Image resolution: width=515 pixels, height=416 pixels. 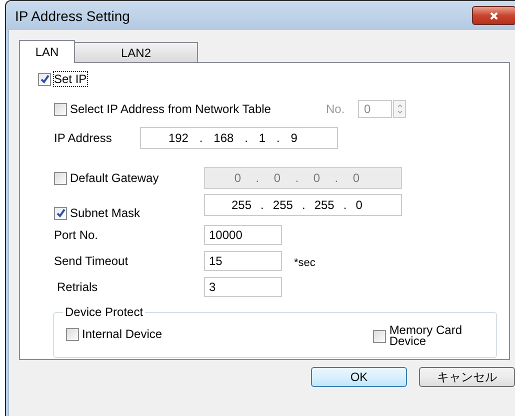 What do you see at coordinates (170, 109) in the screenshot?
I see `checkbox-label: Select IP Address from Network Table` at bounding box center [170, 109].